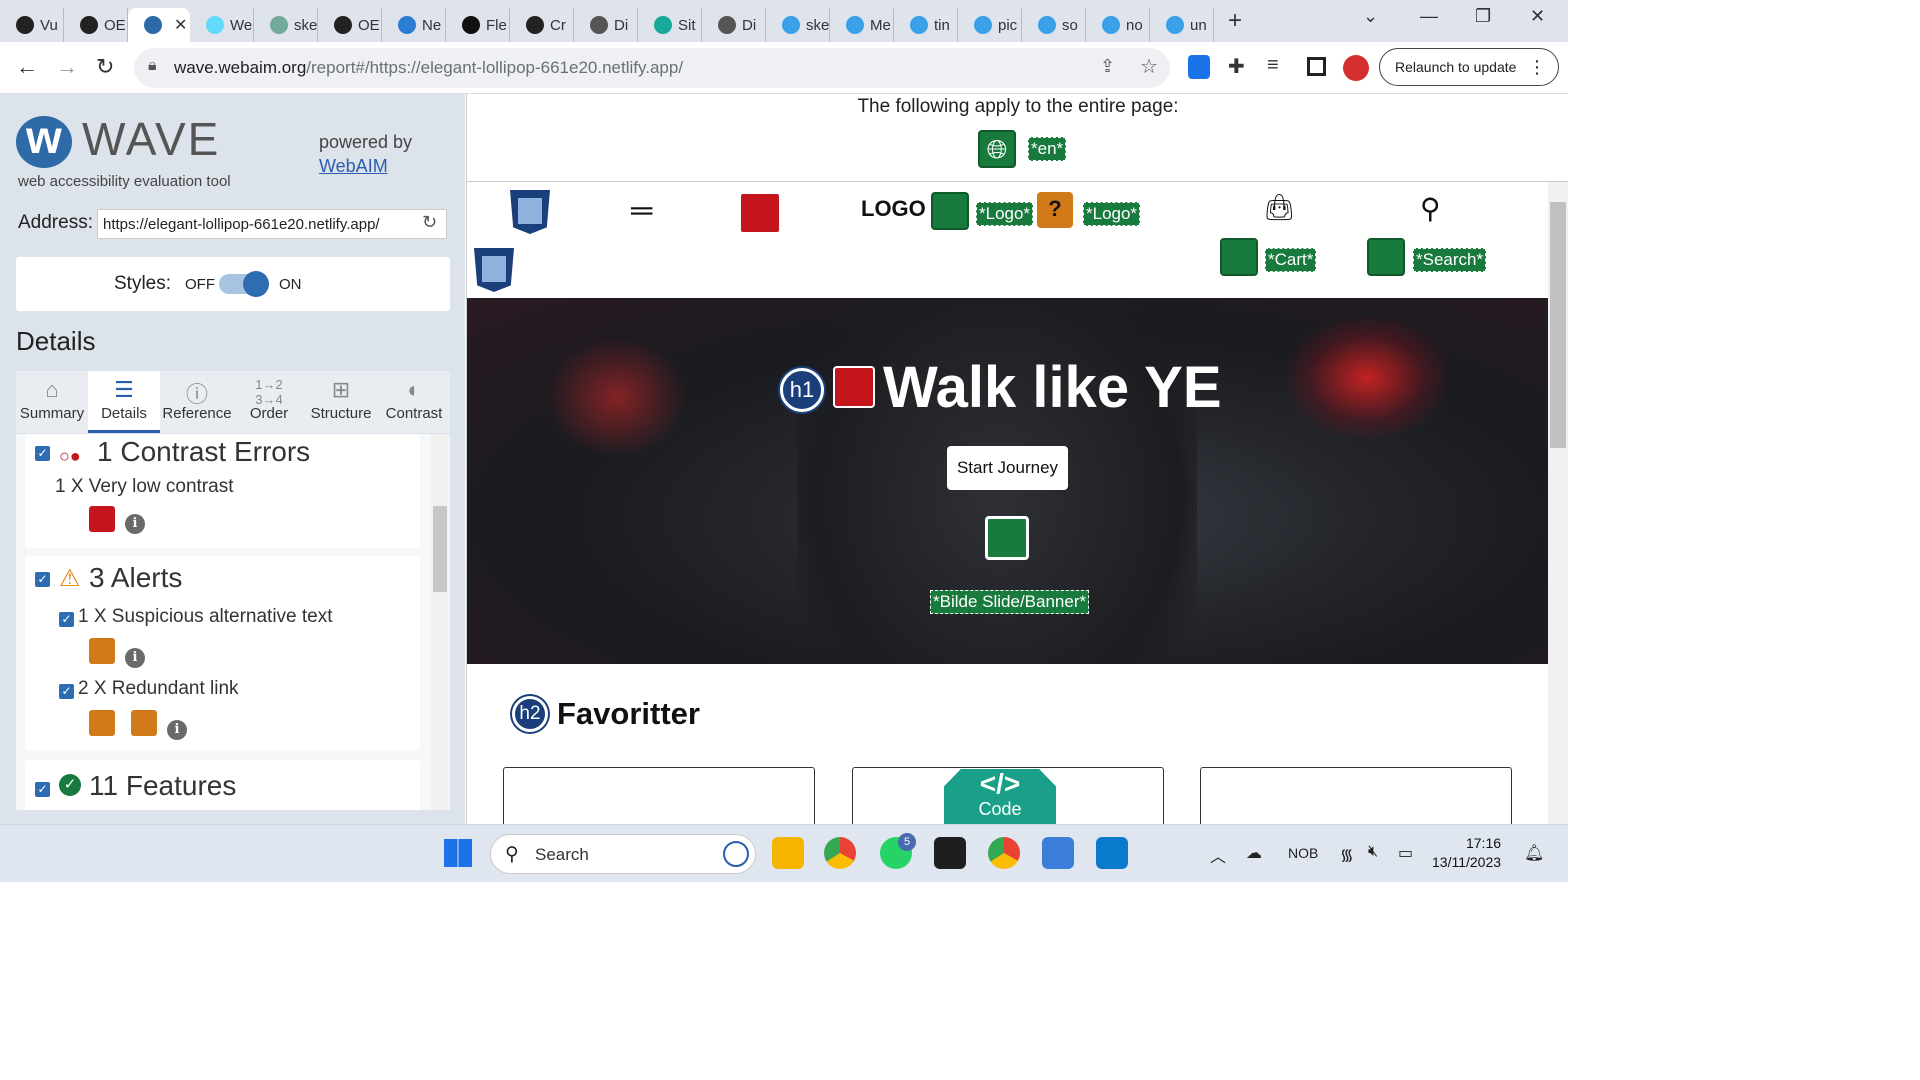 The width and height of the screenshot is (1920, 1080). Describe the element at coordinates (1373, 852) in the screenshot. I see `volume-muted-icon: 🔇︎` at that location.